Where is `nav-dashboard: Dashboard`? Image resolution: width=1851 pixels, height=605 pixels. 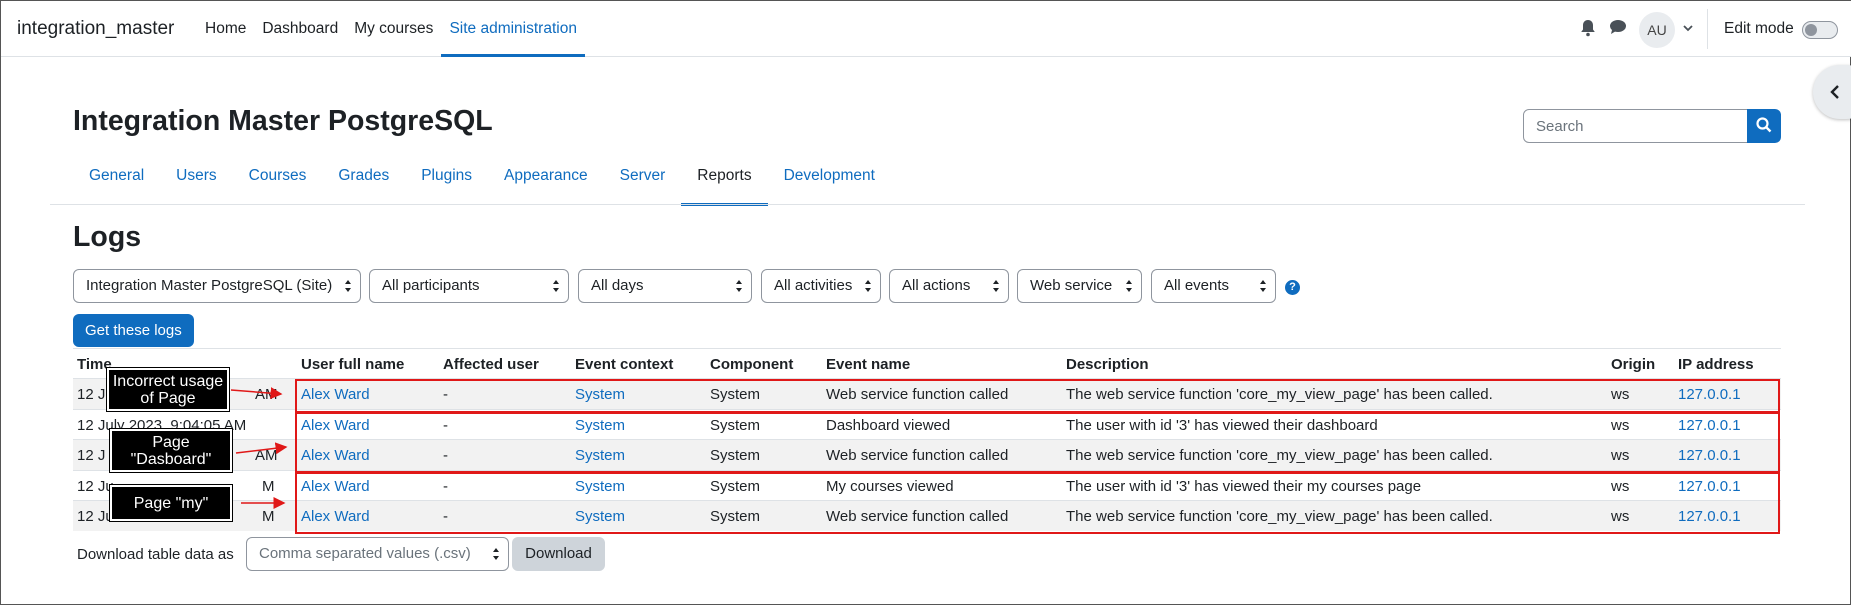 nav-dashboard: Dashboard is located at coordinates (300, 29).